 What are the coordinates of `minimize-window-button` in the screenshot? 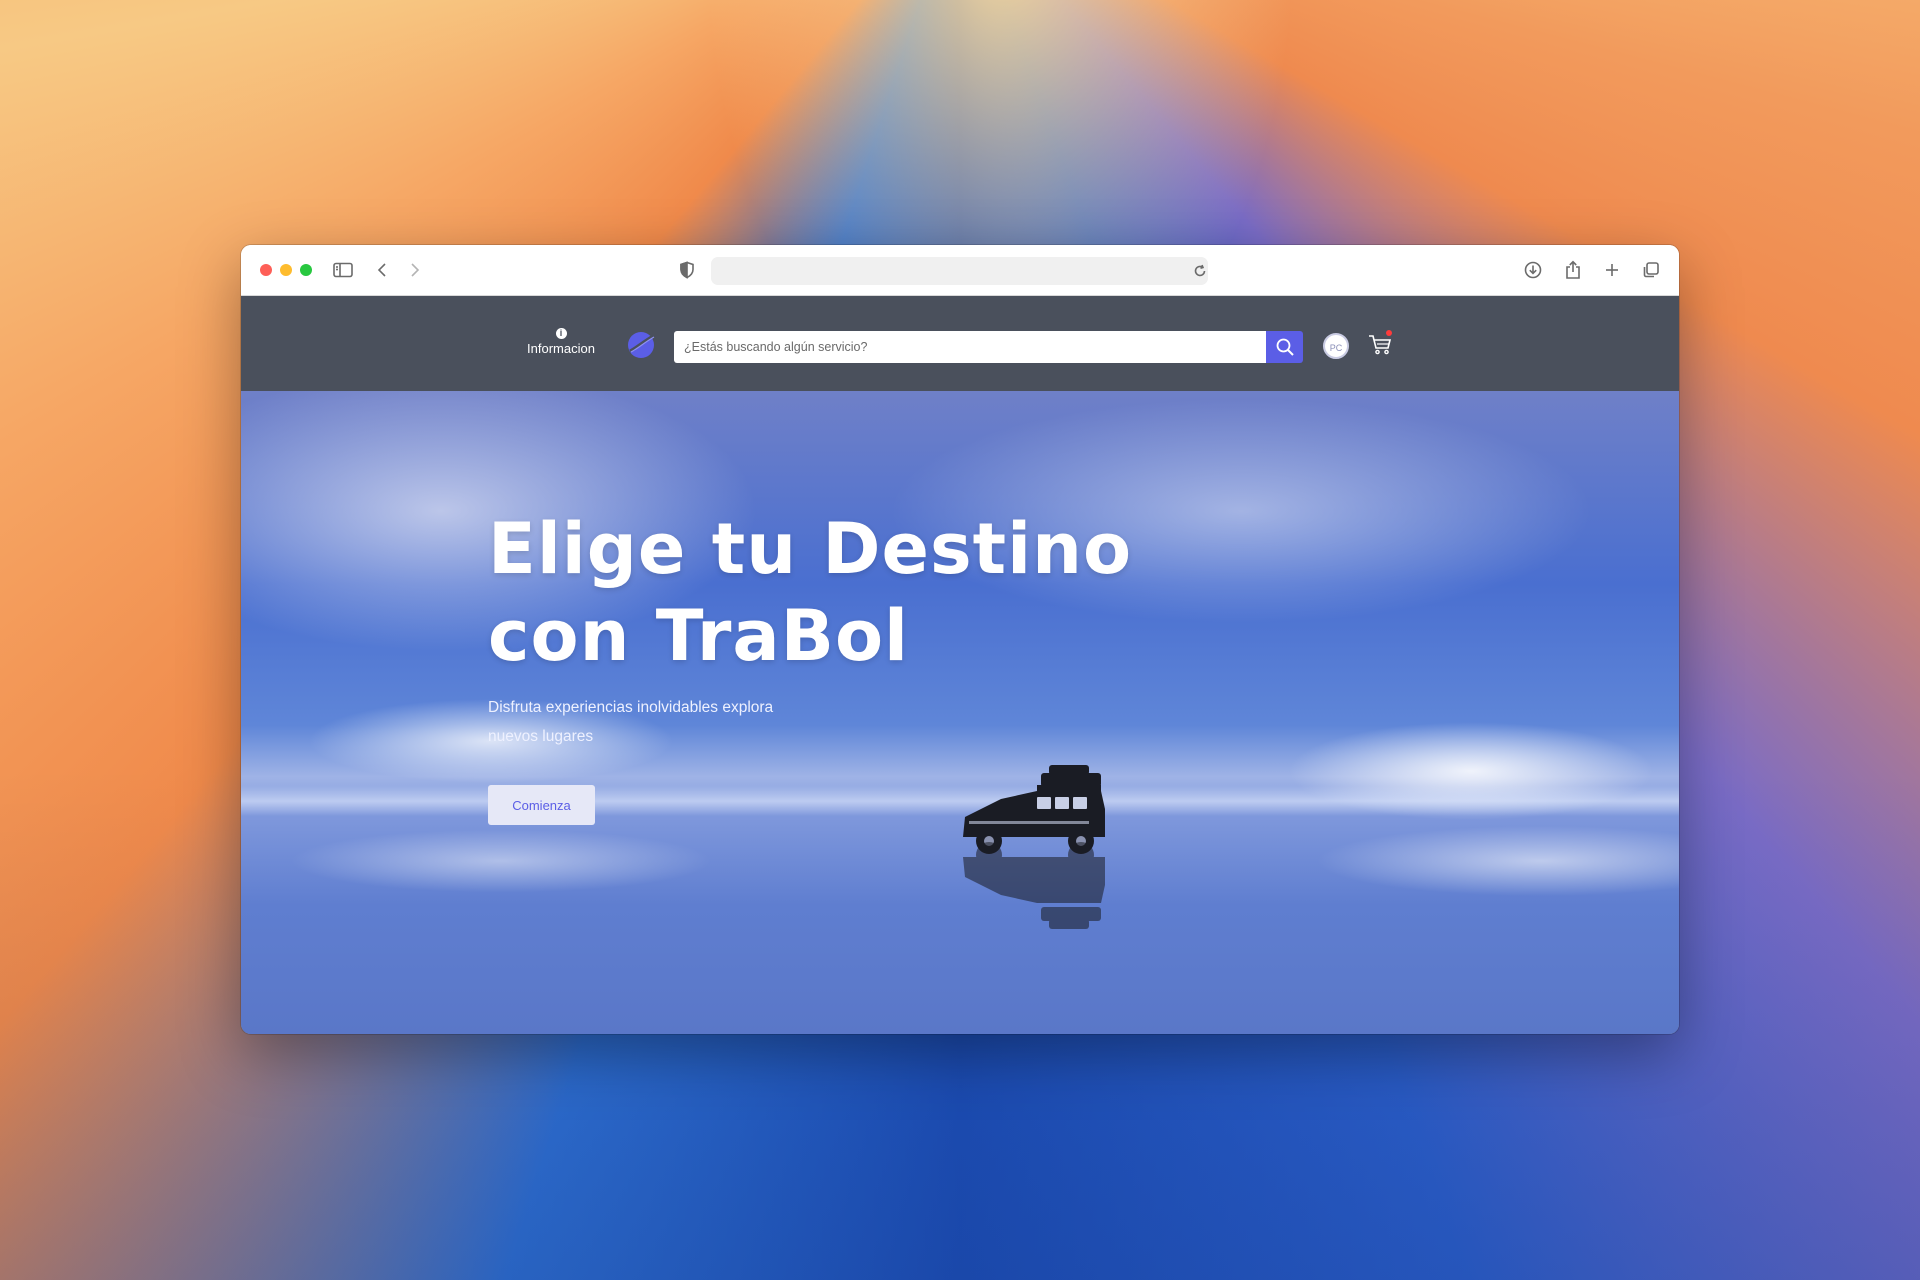 It's located at (286, 270).